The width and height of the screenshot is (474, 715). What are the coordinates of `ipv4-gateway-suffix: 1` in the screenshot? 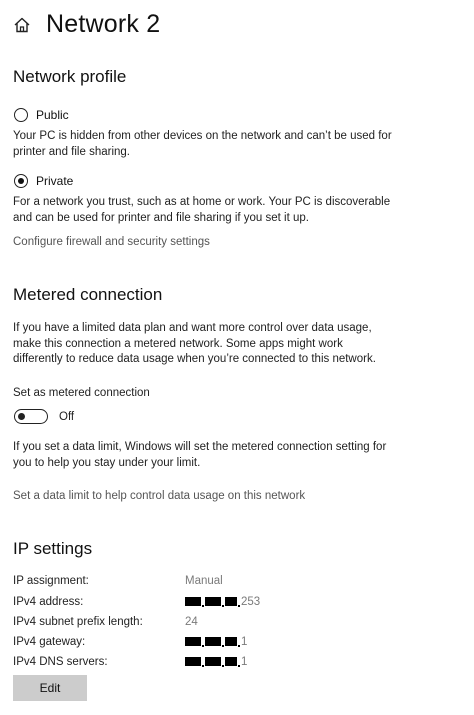 It's located at (244, 642).